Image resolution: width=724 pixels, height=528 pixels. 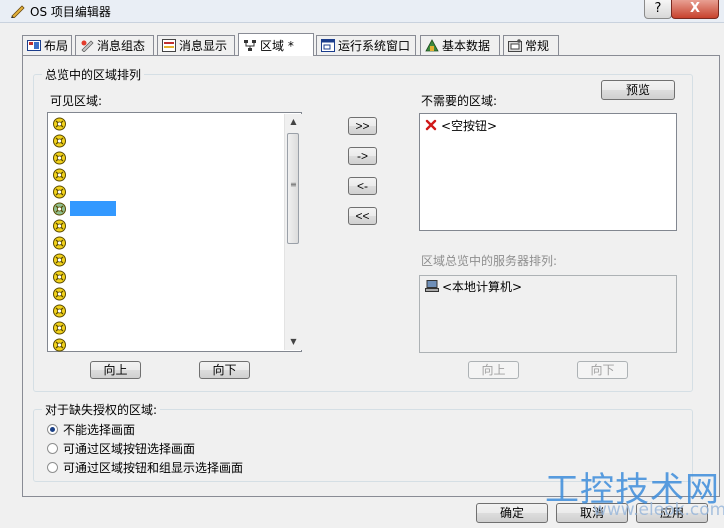 What do you see at coordinates (695, 9) in the screenshot?
I see `close-button: X` at bounding box center [695, 9].